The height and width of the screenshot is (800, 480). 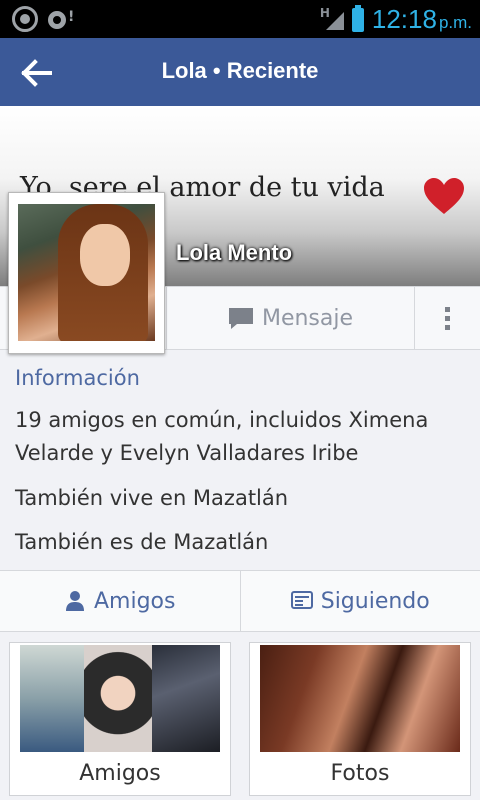 What do you see at coordinates (357, 18) in the screenshot?
I see `battery-icon` at bounding box center [357, 18].